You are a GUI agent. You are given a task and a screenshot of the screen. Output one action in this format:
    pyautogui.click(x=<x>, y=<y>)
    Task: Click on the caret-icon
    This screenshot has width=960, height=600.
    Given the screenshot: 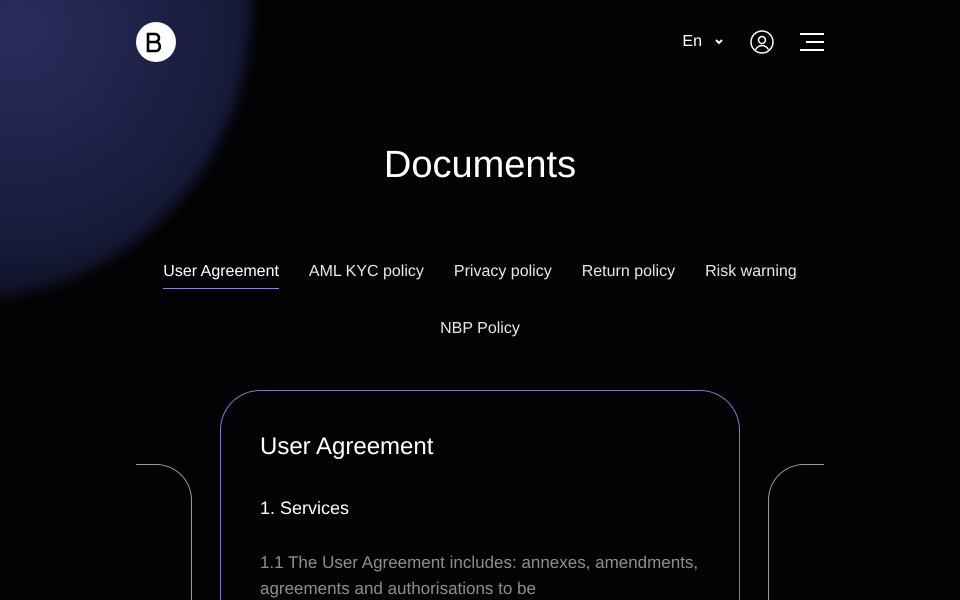 What is the action you would take?
    pyautogui.click(x=719, y=42)
    